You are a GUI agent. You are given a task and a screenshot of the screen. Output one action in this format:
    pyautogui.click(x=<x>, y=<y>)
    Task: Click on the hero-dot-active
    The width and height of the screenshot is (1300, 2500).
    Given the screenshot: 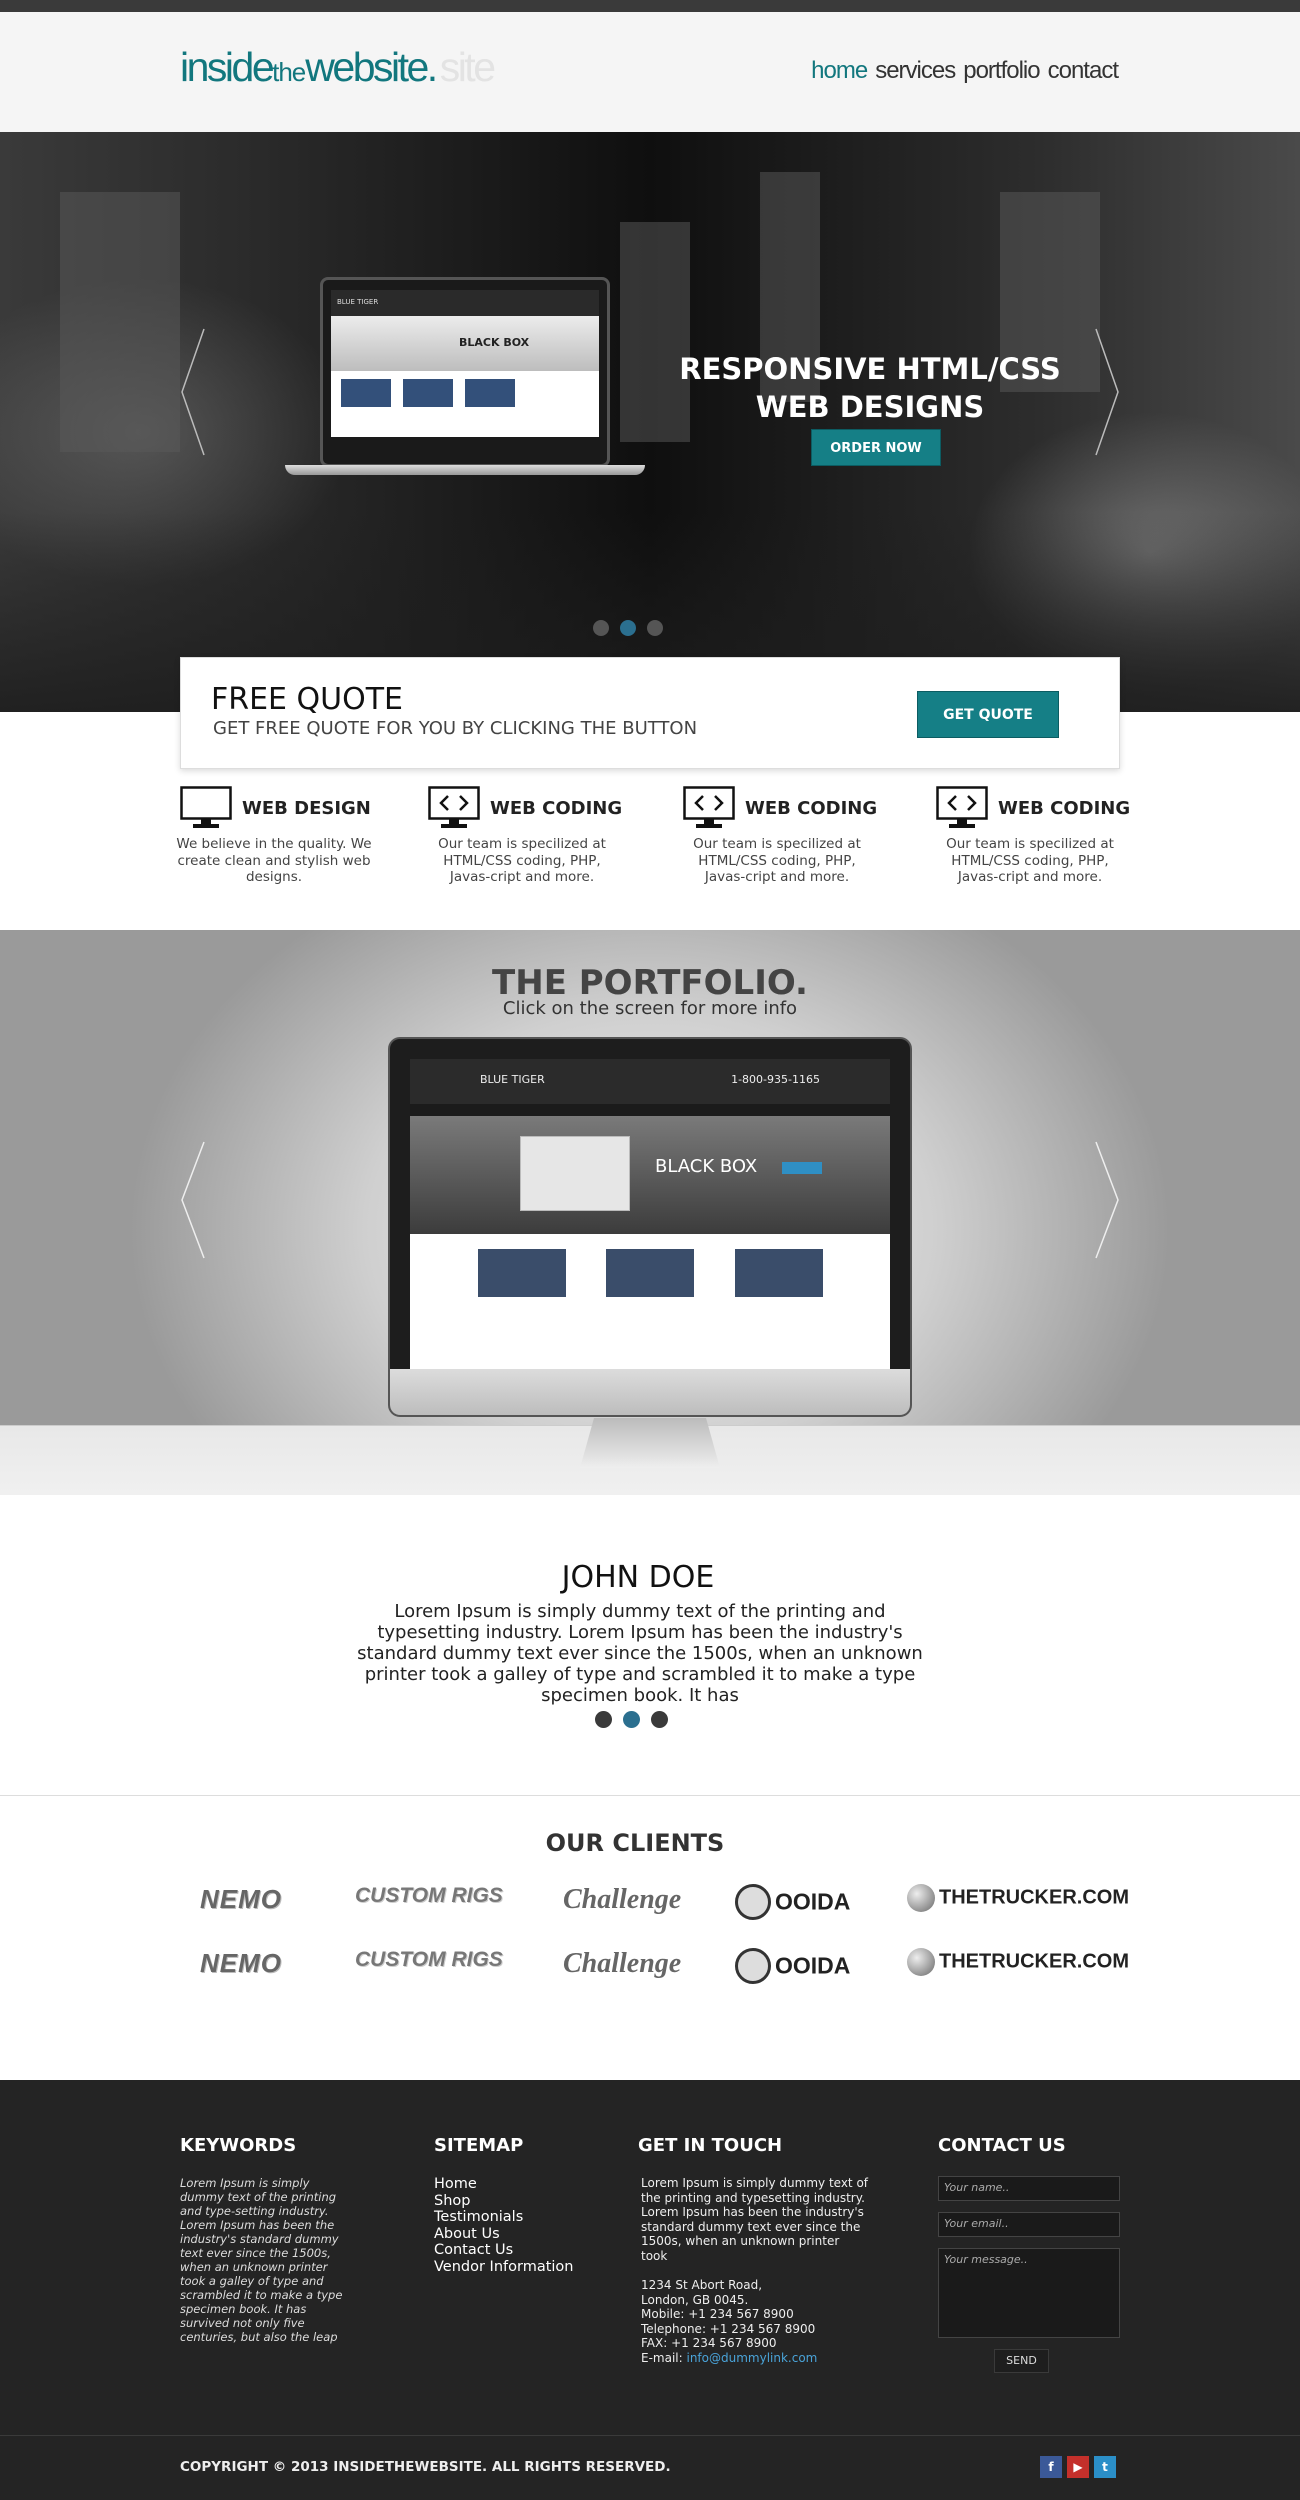 What is the action you would take?
    pyautogui.click(x=628, y=628)
    